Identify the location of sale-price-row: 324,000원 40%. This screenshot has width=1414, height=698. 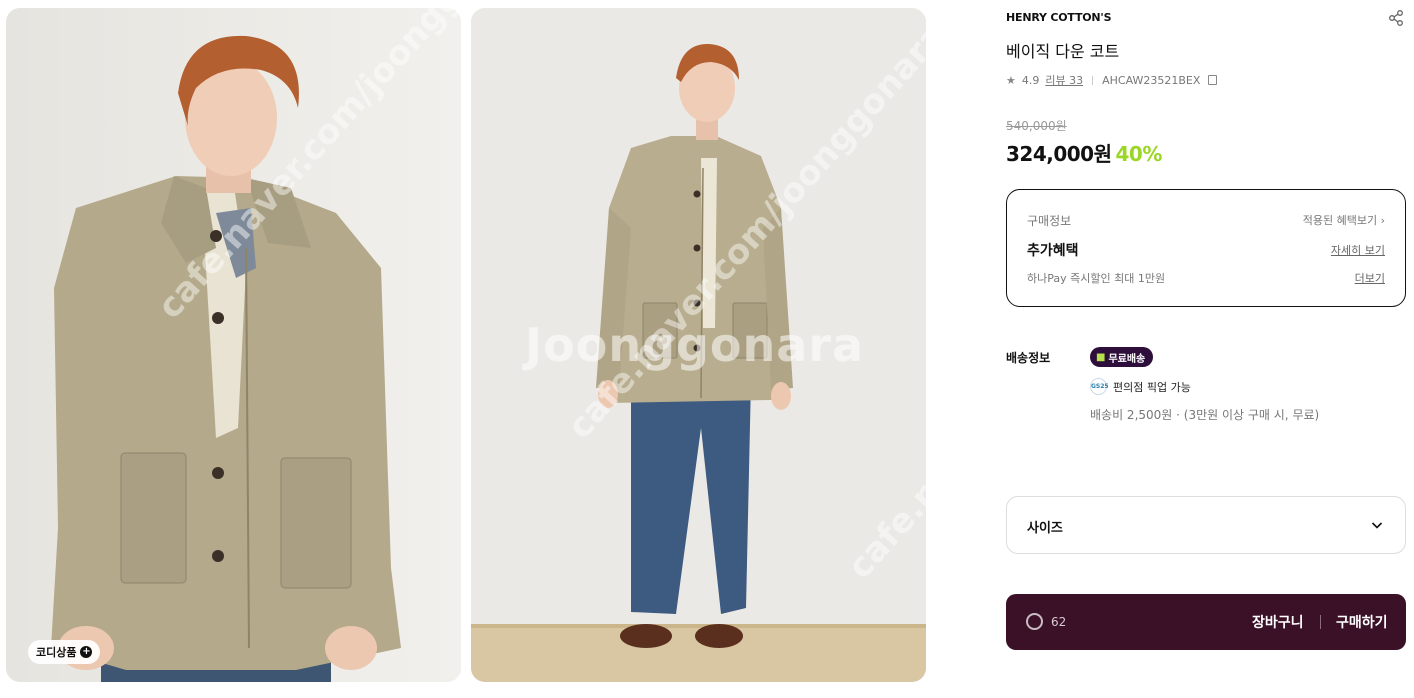
(1084, 152).